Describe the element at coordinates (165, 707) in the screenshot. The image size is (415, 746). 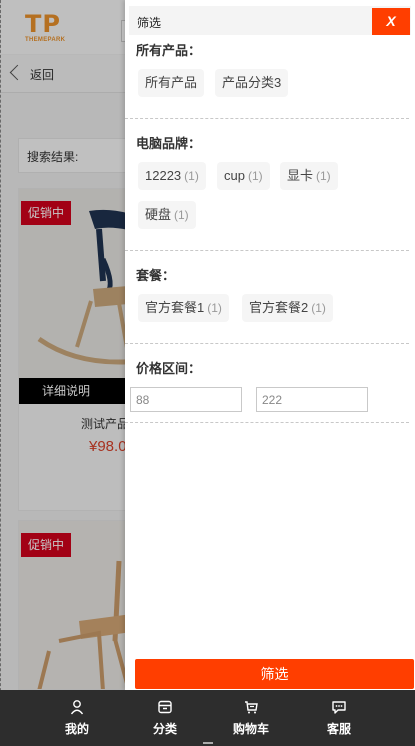
I see `category-icon` at that location.